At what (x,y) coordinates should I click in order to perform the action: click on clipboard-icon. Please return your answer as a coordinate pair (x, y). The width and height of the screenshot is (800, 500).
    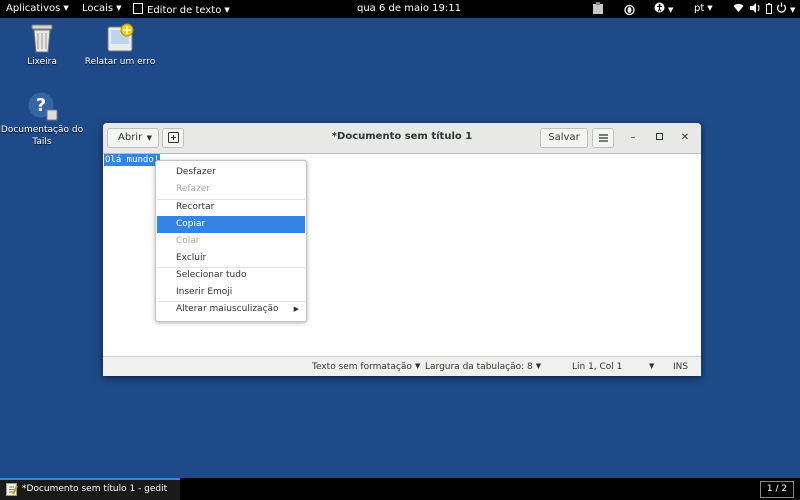
    Looking at the image, I should click on (598, 10).